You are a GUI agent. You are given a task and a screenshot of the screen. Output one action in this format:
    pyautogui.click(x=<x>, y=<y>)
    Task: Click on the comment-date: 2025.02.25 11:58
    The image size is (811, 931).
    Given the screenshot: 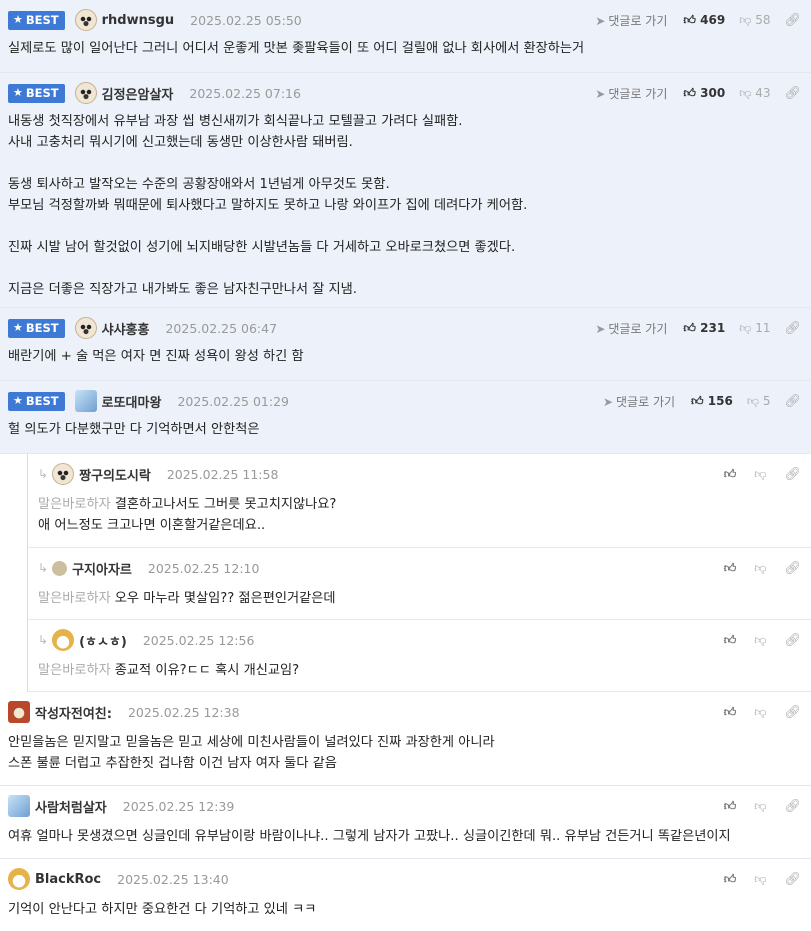 What is the action you would take?
    pyautogui.click(x=222, y=474)
    